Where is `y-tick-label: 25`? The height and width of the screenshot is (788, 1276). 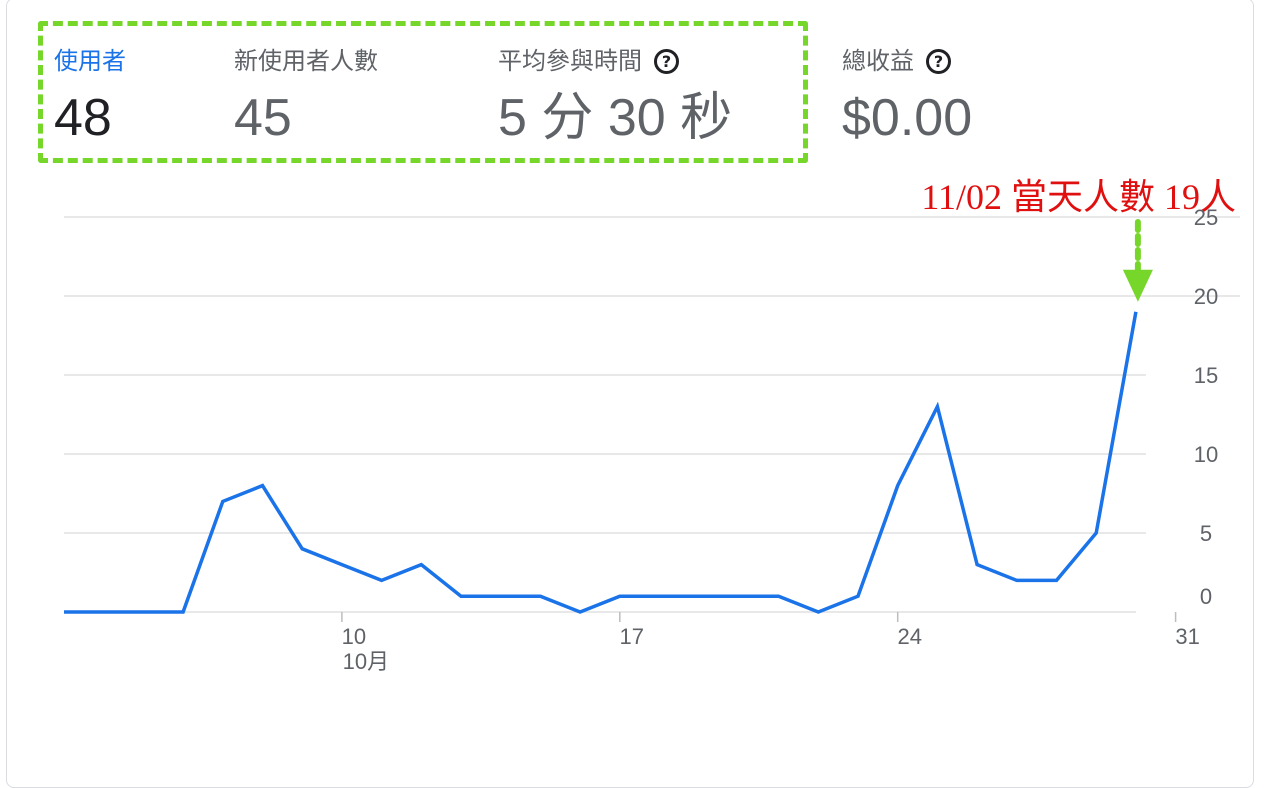 y-tick-label: 25 is located at coordinates (1206, 217).